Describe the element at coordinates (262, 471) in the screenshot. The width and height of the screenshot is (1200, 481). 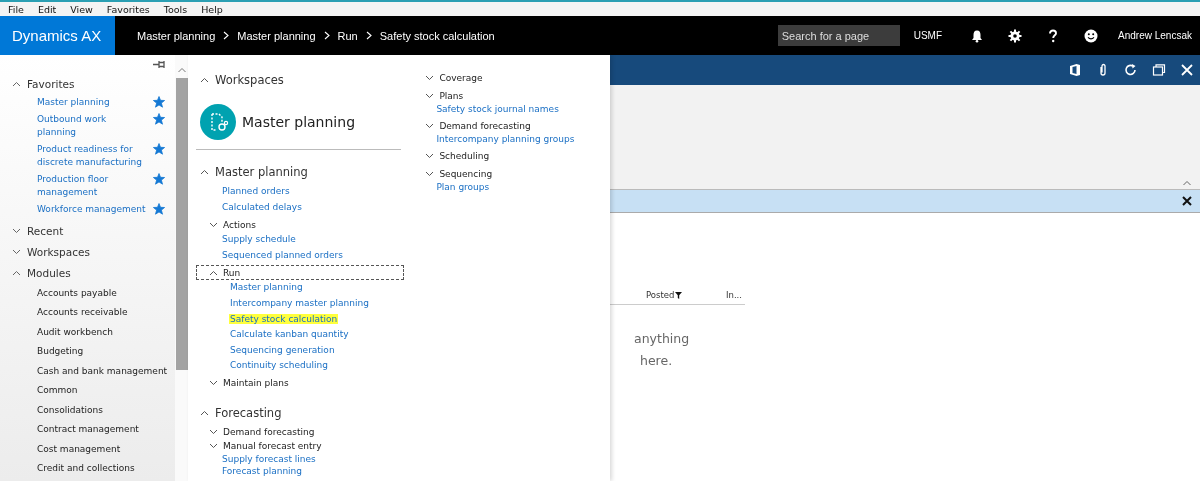
I see `menu-link: Forecast planning` at that location.